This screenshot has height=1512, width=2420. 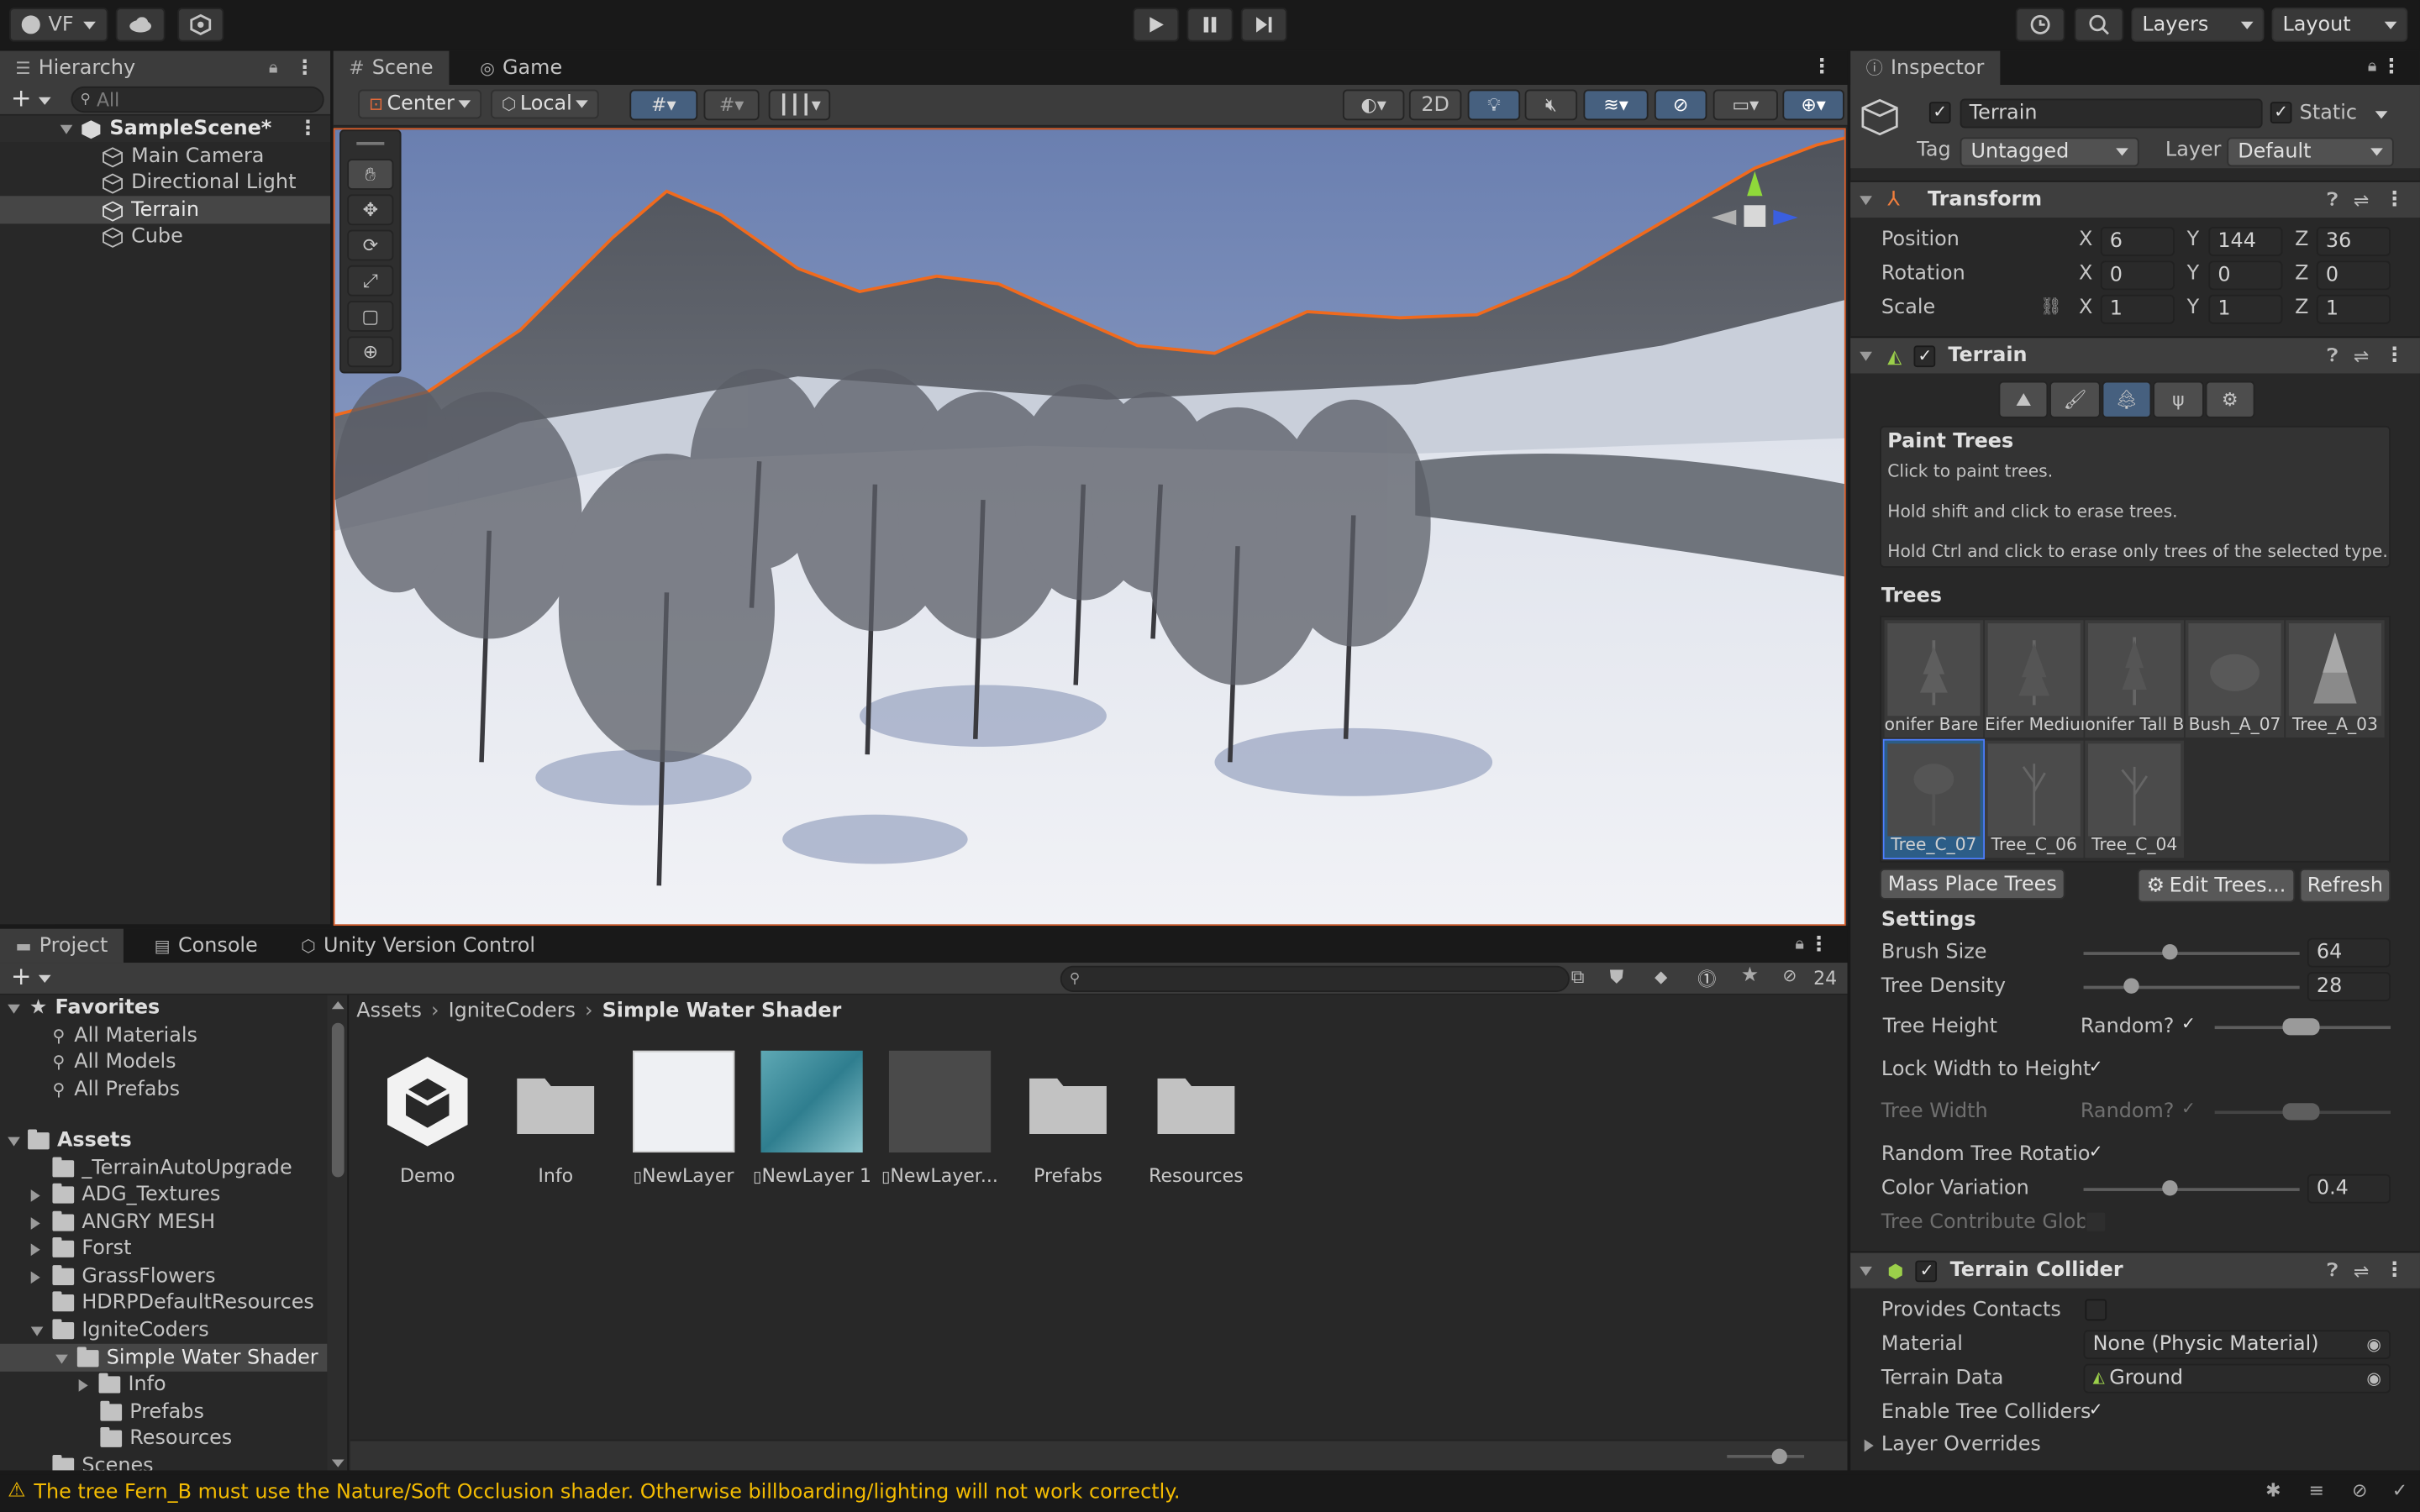 What do you see at coordinates (338, 1463) in the screenshot?
I see `scroll-down-icon` at bounding box center [338, 1463].